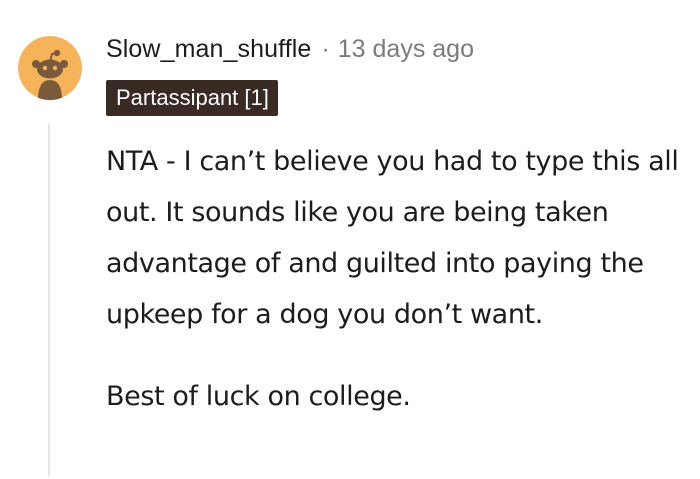  What do you see at coordinates (258, 396) in the screenshot?
I see `comment-paragraph: Best of luck on college.` at bounding box center [258, 396].